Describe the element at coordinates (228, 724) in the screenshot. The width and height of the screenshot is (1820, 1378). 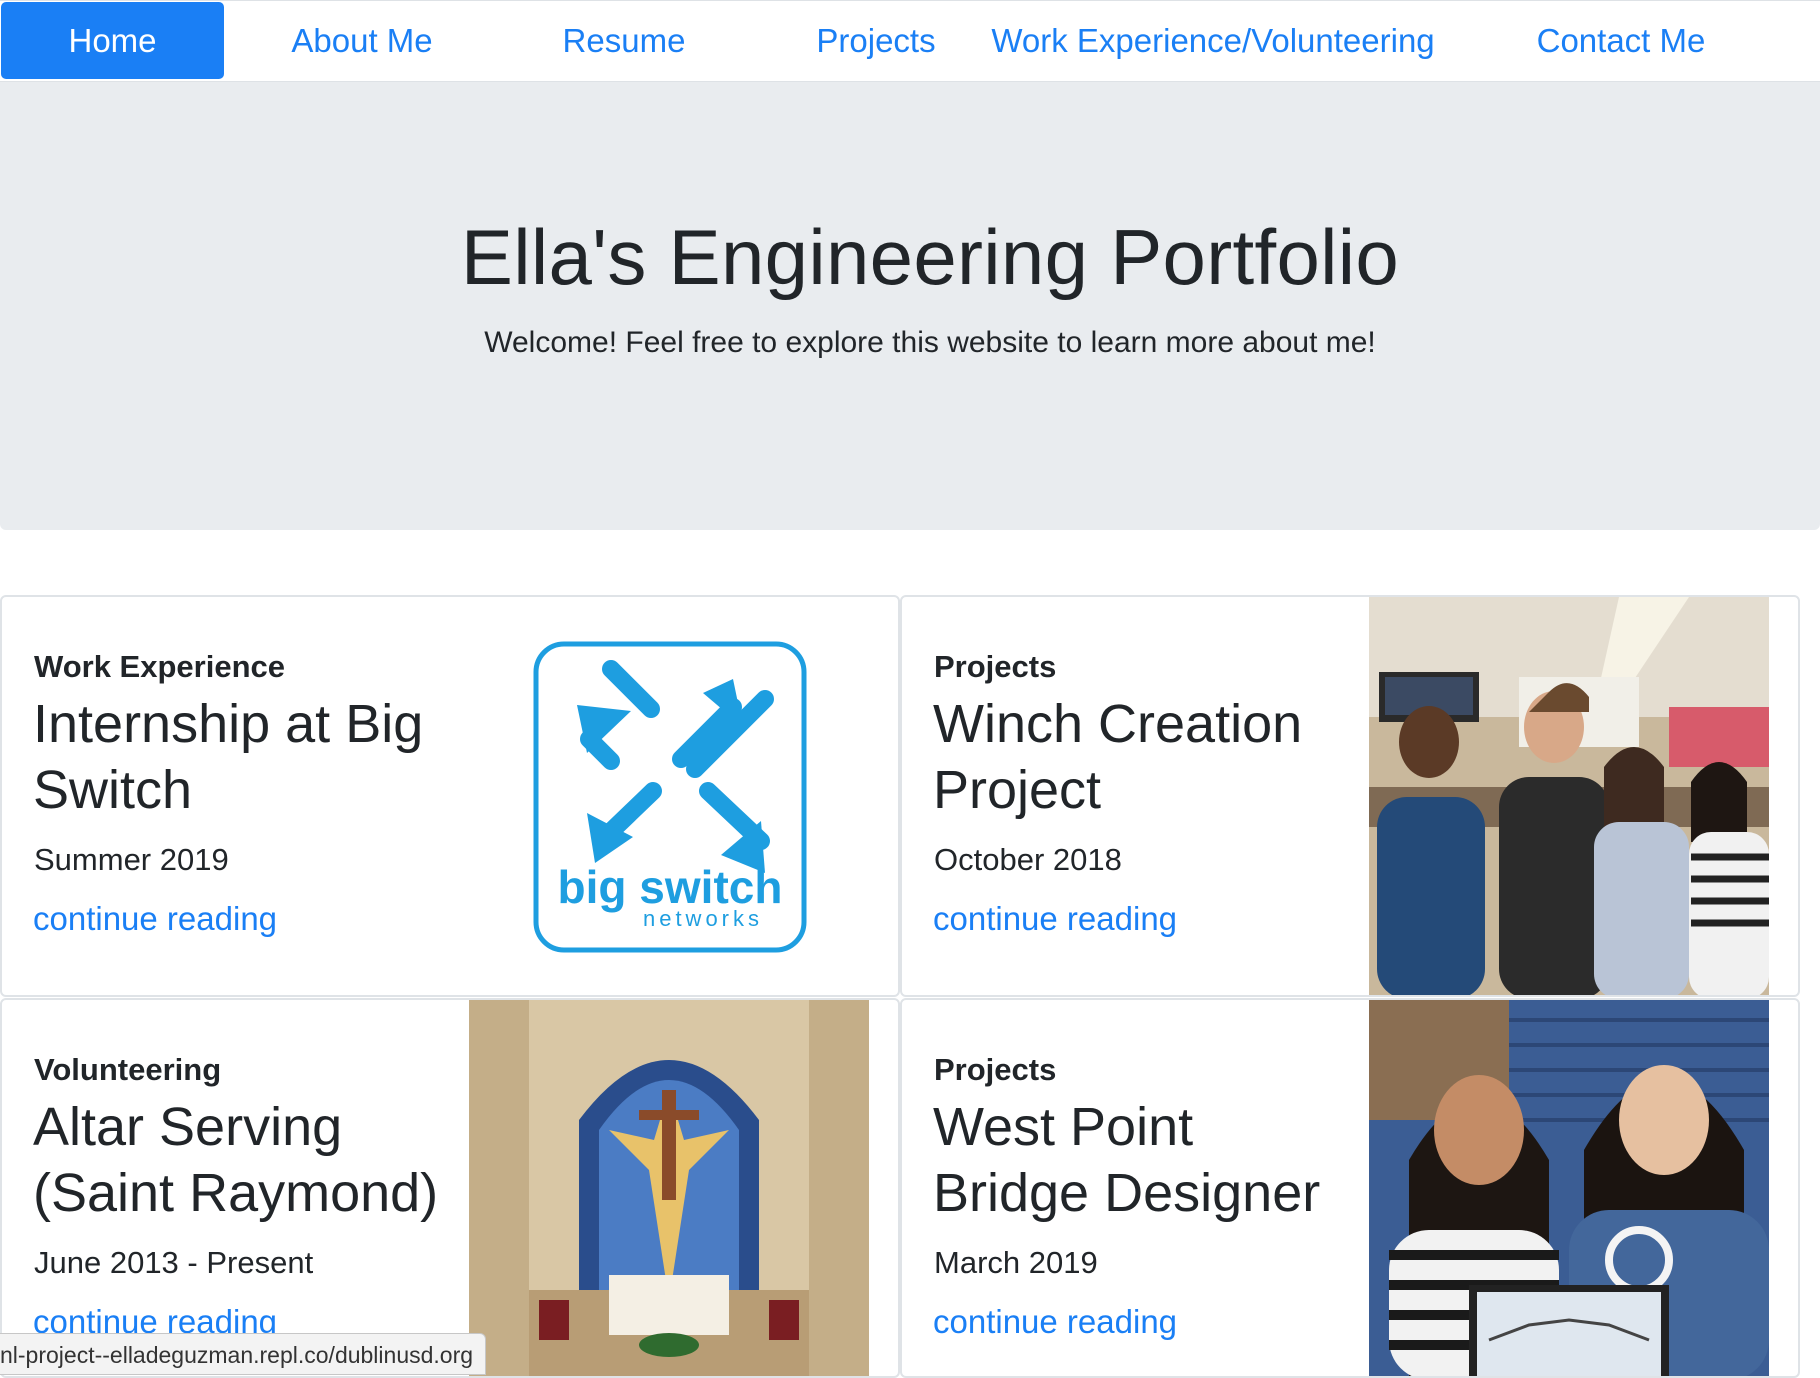
I see `card-title-line1: Internship at Big` at that location.